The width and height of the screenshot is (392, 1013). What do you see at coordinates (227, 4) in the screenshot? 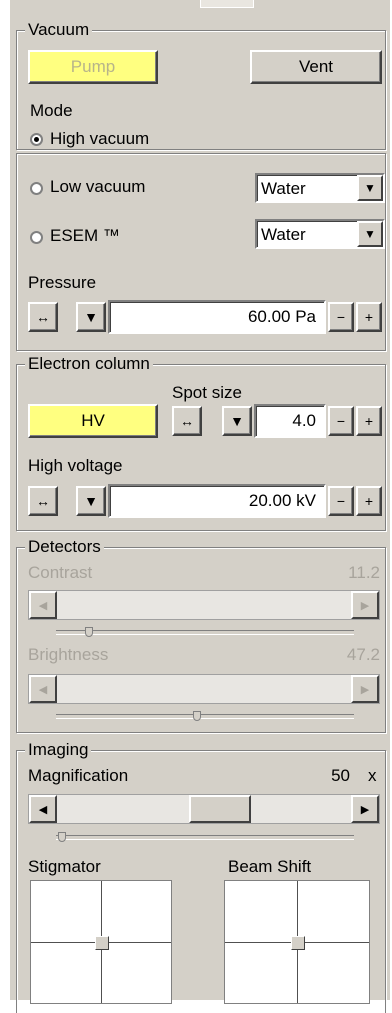
I see `panel-top-tab` at bounding box center [227, 4].